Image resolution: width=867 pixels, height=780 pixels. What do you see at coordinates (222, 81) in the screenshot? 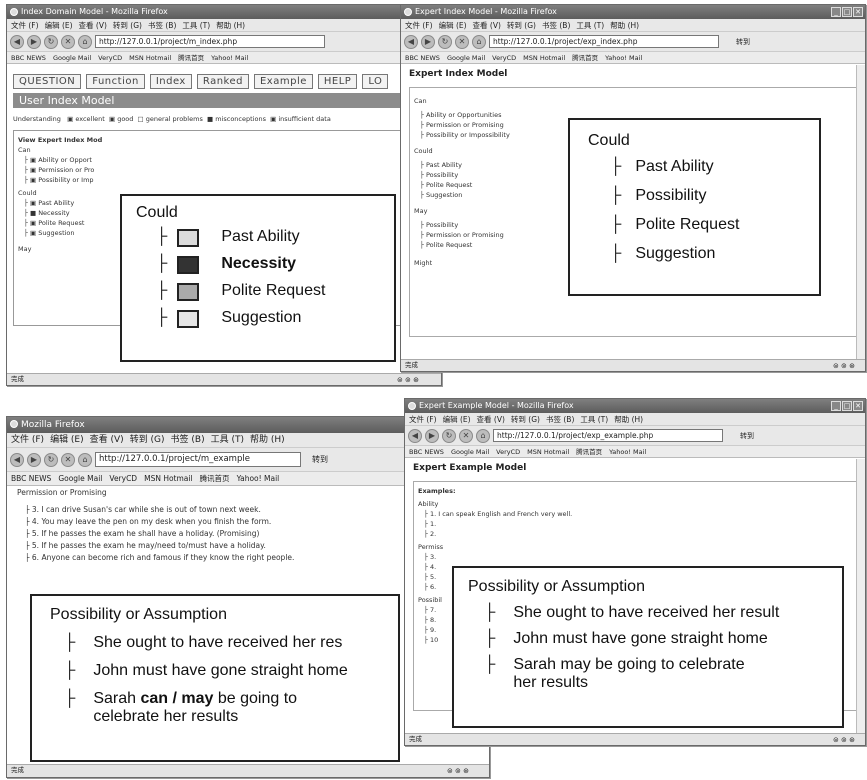
I see `tab-ranked: Ranked` at bounding box center [222, 81].